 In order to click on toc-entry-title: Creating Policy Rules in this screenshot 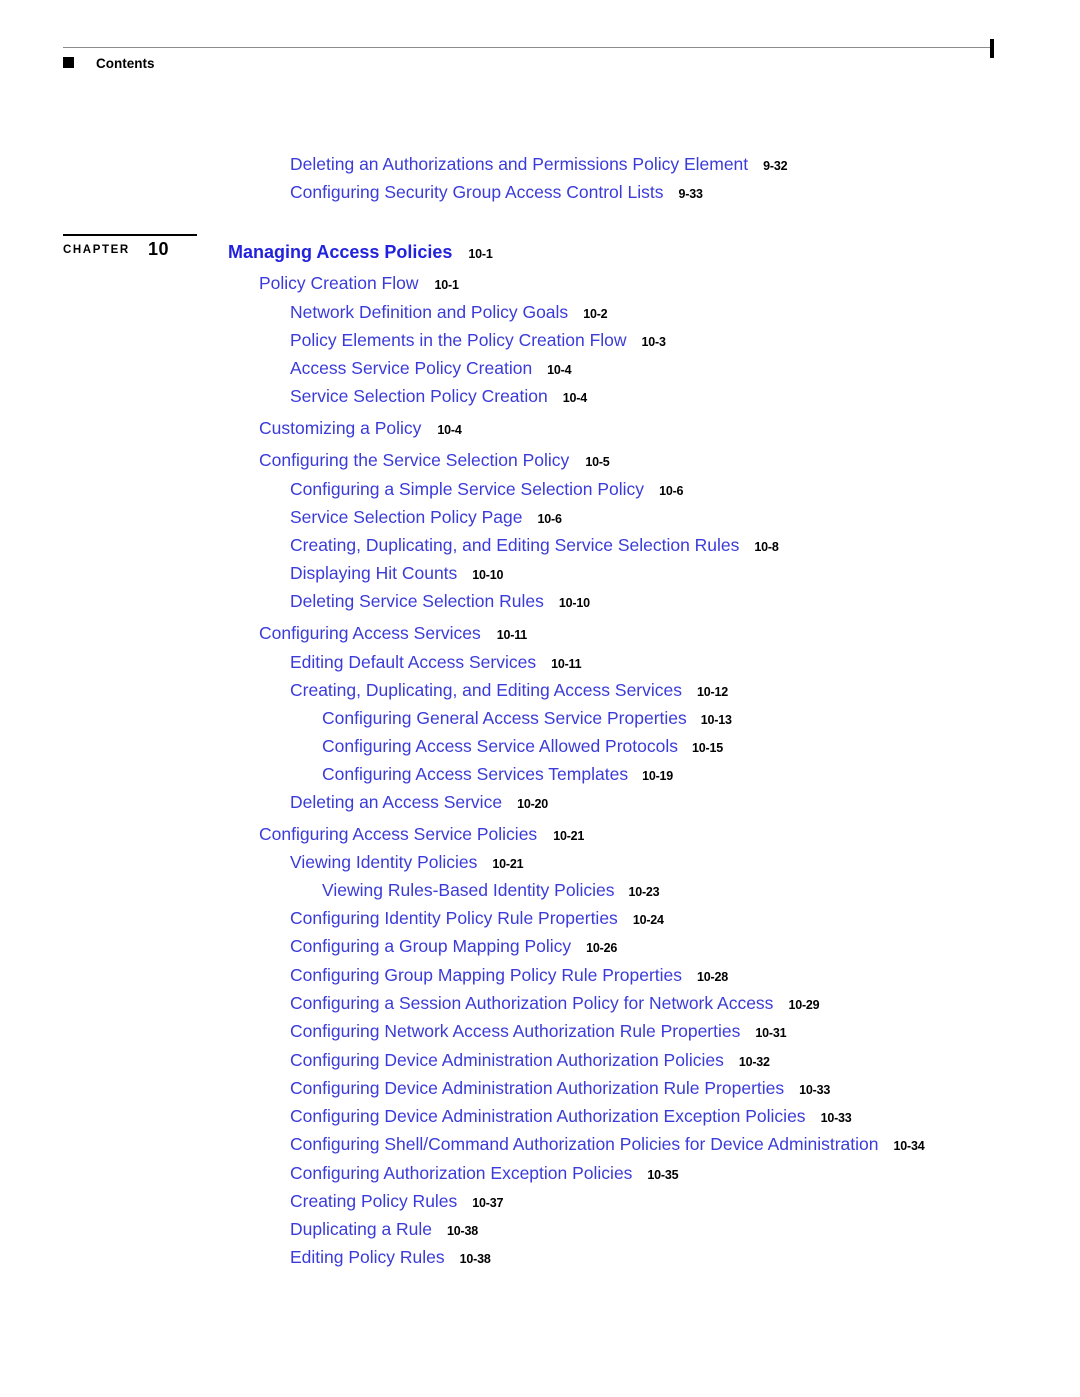, I will do `click(373, 1201)`.